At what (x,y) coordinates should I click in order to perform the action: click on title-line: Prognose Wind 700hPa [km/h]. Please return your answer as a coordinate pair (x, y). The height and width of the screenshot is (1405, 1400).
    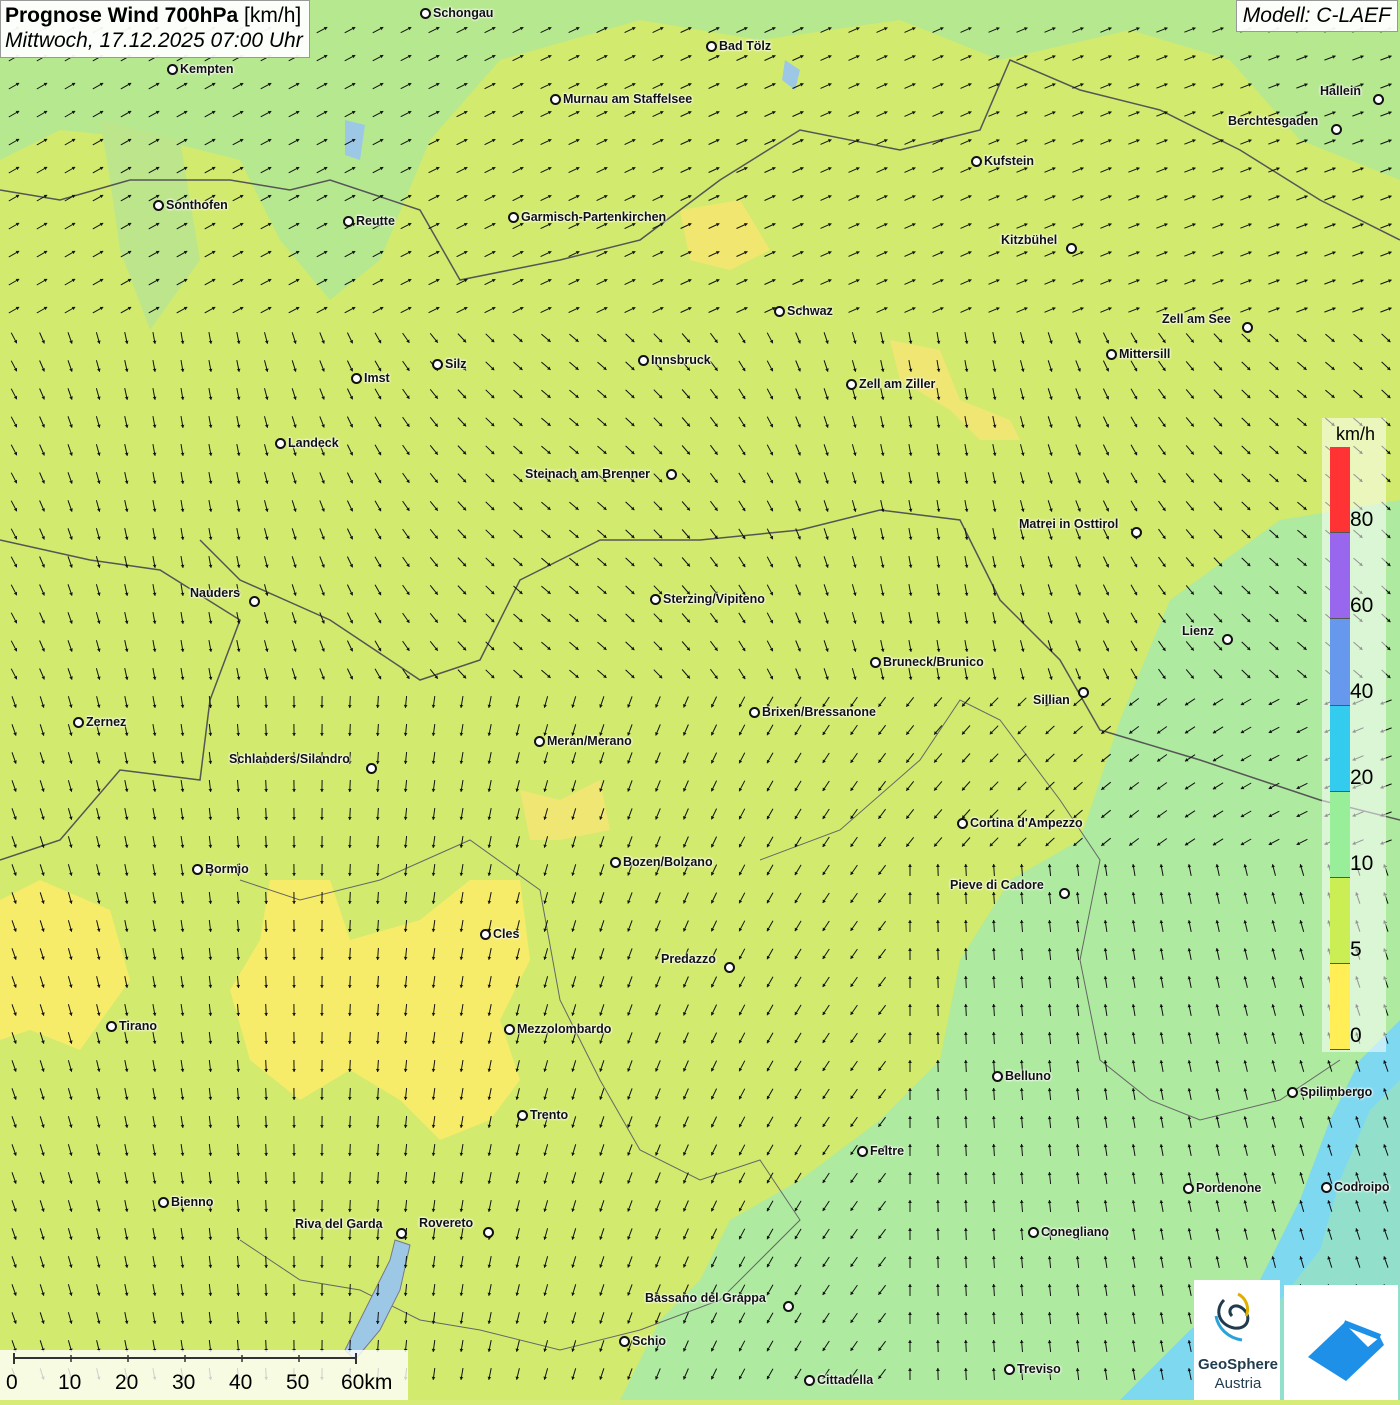
    Looking at the image, I should click on (154, 16).